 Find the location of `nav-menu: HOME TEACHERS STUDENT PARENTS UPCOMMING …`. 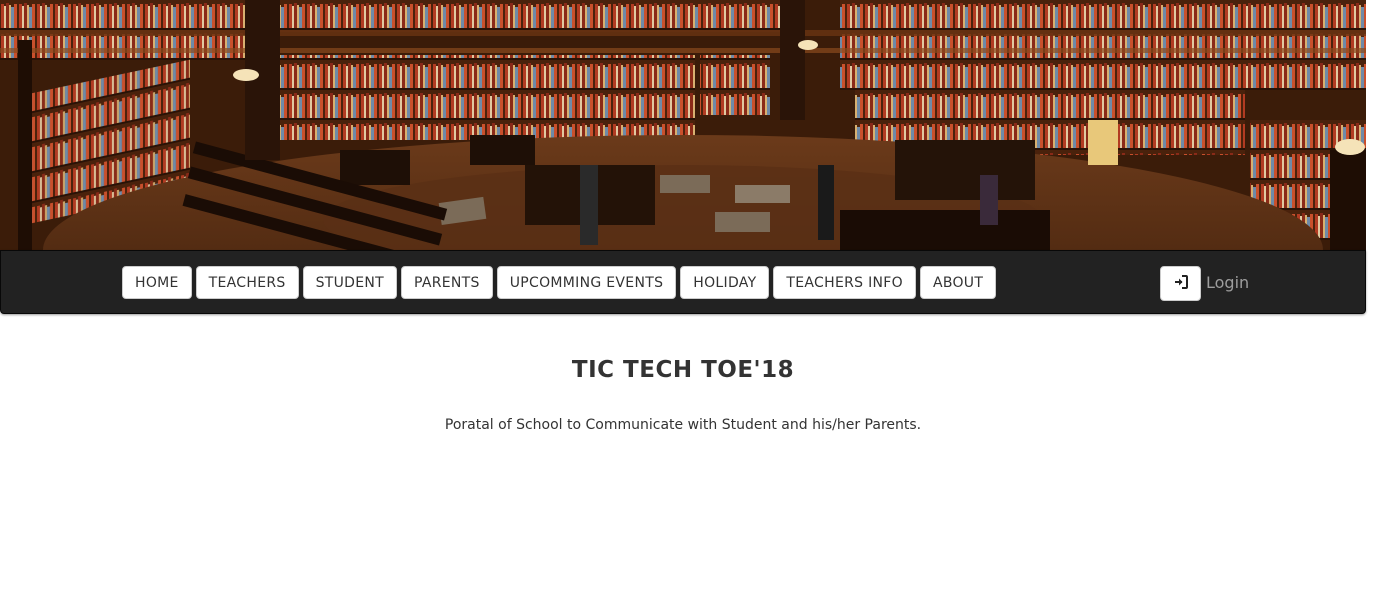

nav-menu: HOME TEACHERS STUDENT PARENTS UPCOMMING … is located at coordinates (559, 282).